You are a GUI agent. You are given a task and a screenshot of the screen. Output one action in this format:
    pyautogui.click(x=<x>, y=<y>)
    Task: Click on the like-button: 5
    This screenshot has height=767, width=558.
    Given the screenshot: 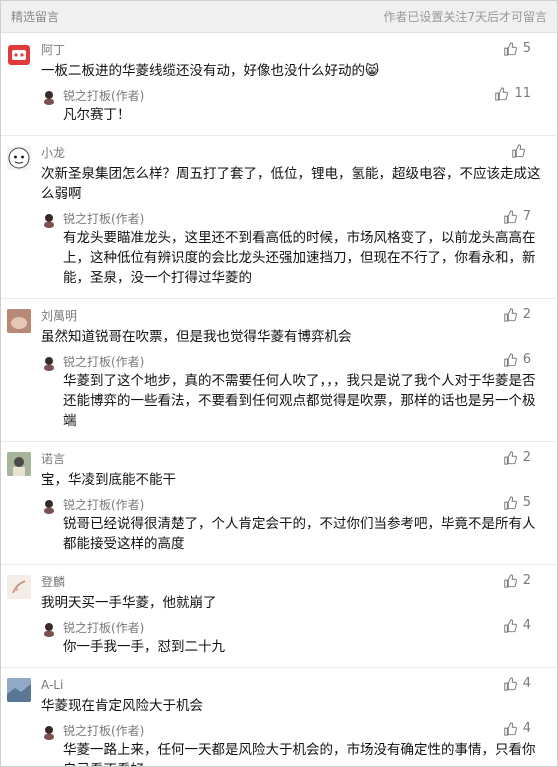 What is the action you would take?
    pyautogui.click(x=517, y=48)
    